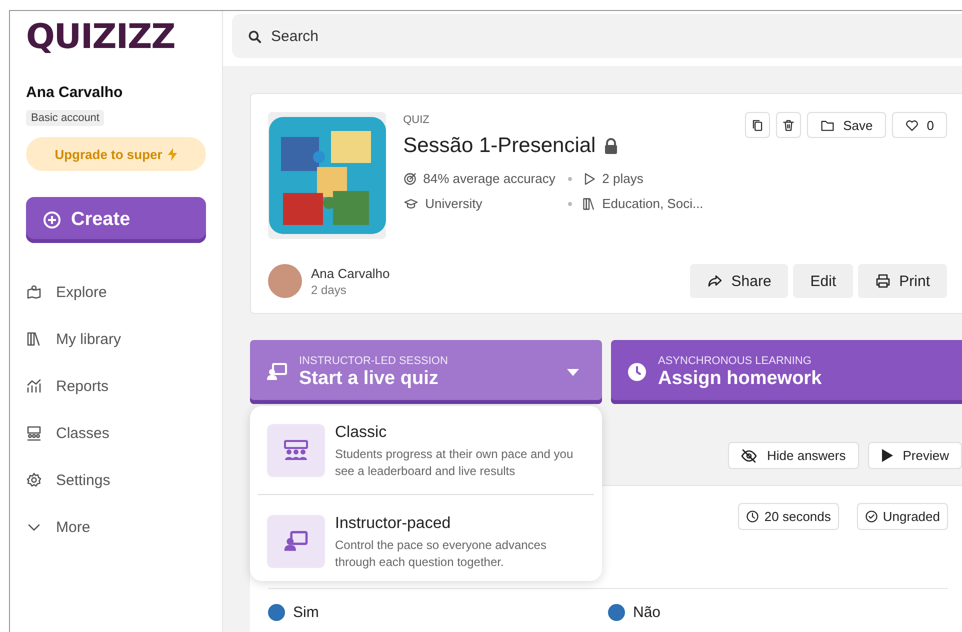  Describe the element at coordinates (173, 154) in the screenshot. I see `lightning-icon` at that location.